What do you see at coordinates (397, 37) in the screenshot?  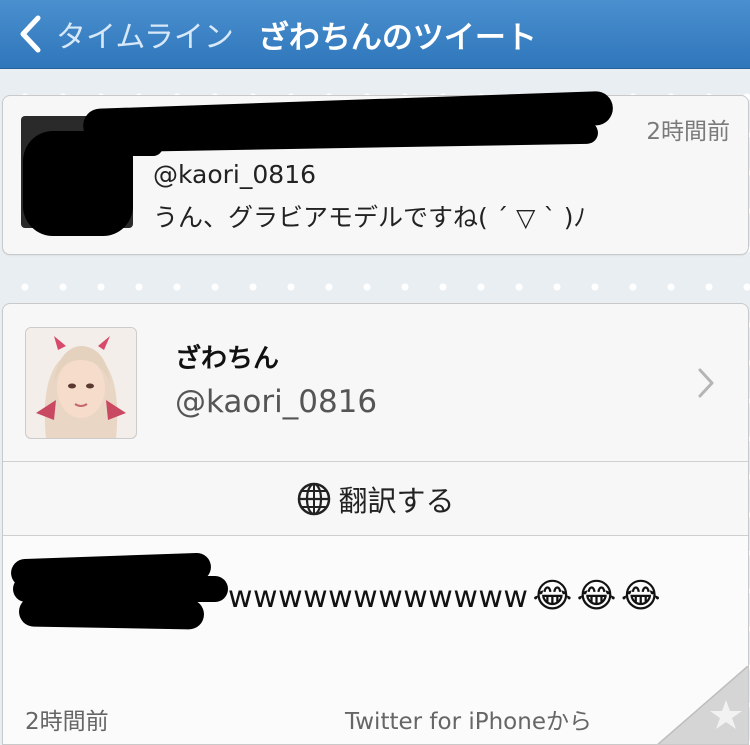 I see `page-title: ざわちんのツイート` at bounding box center [397, 37].